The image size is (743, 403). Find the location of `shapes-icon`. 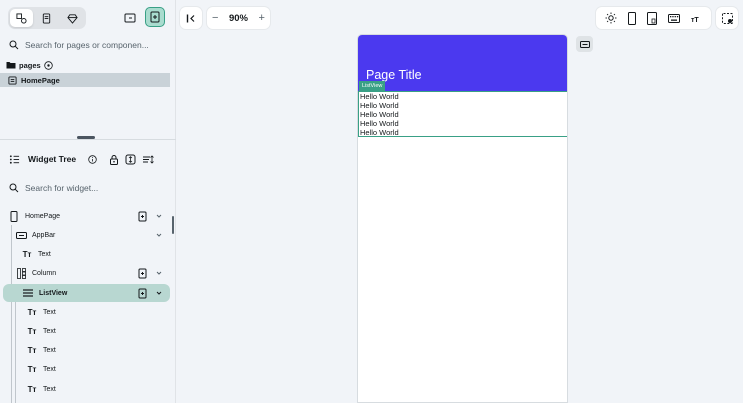

shapes-icon is located at coordinates (21, 18).